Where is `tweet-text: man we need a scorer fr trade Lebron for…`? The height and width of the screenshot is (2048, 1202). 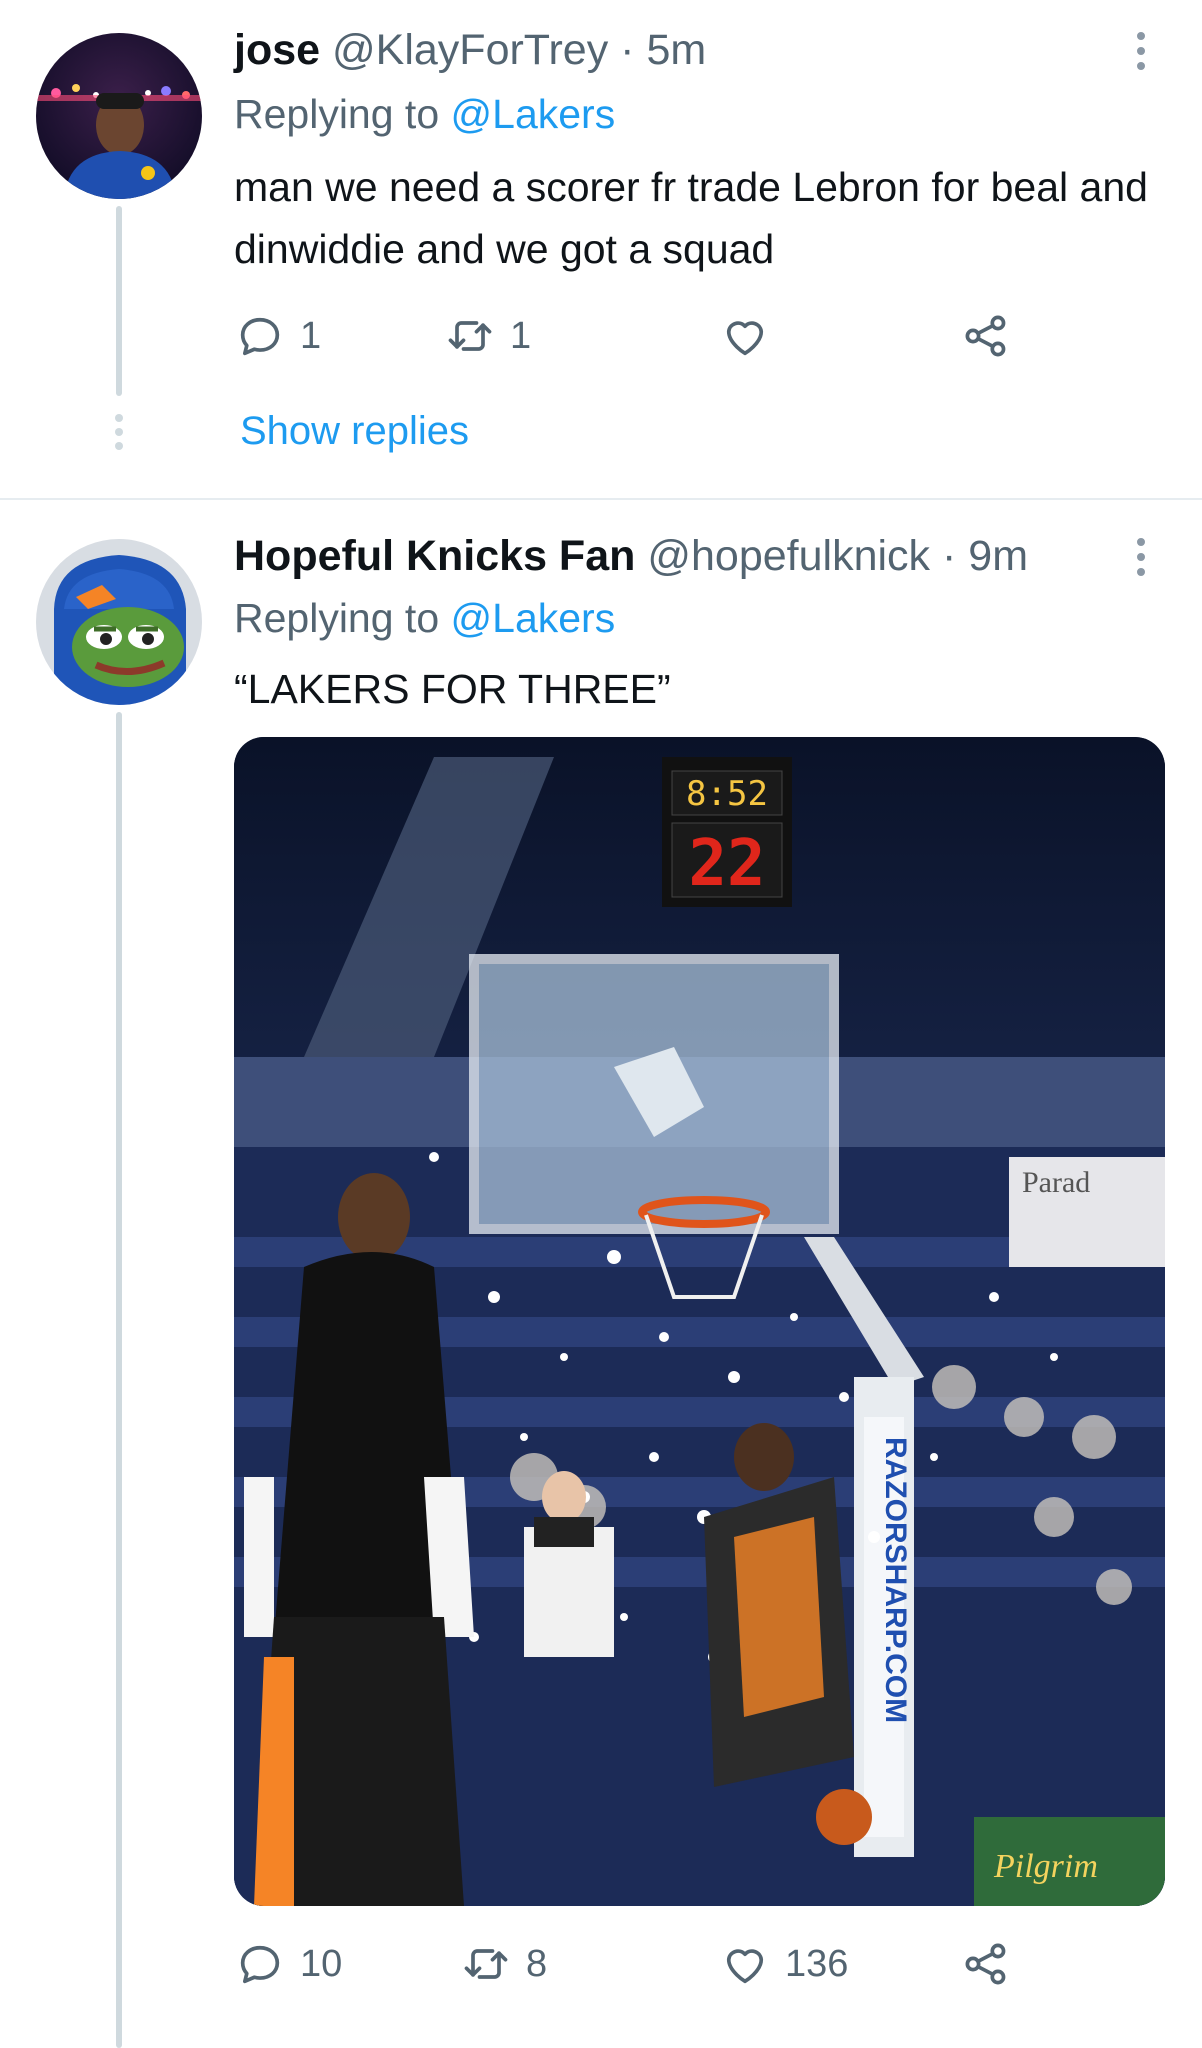
tweet-text: man we need a scorer fr trade Lebron for… is located at coordinates (691, 218).